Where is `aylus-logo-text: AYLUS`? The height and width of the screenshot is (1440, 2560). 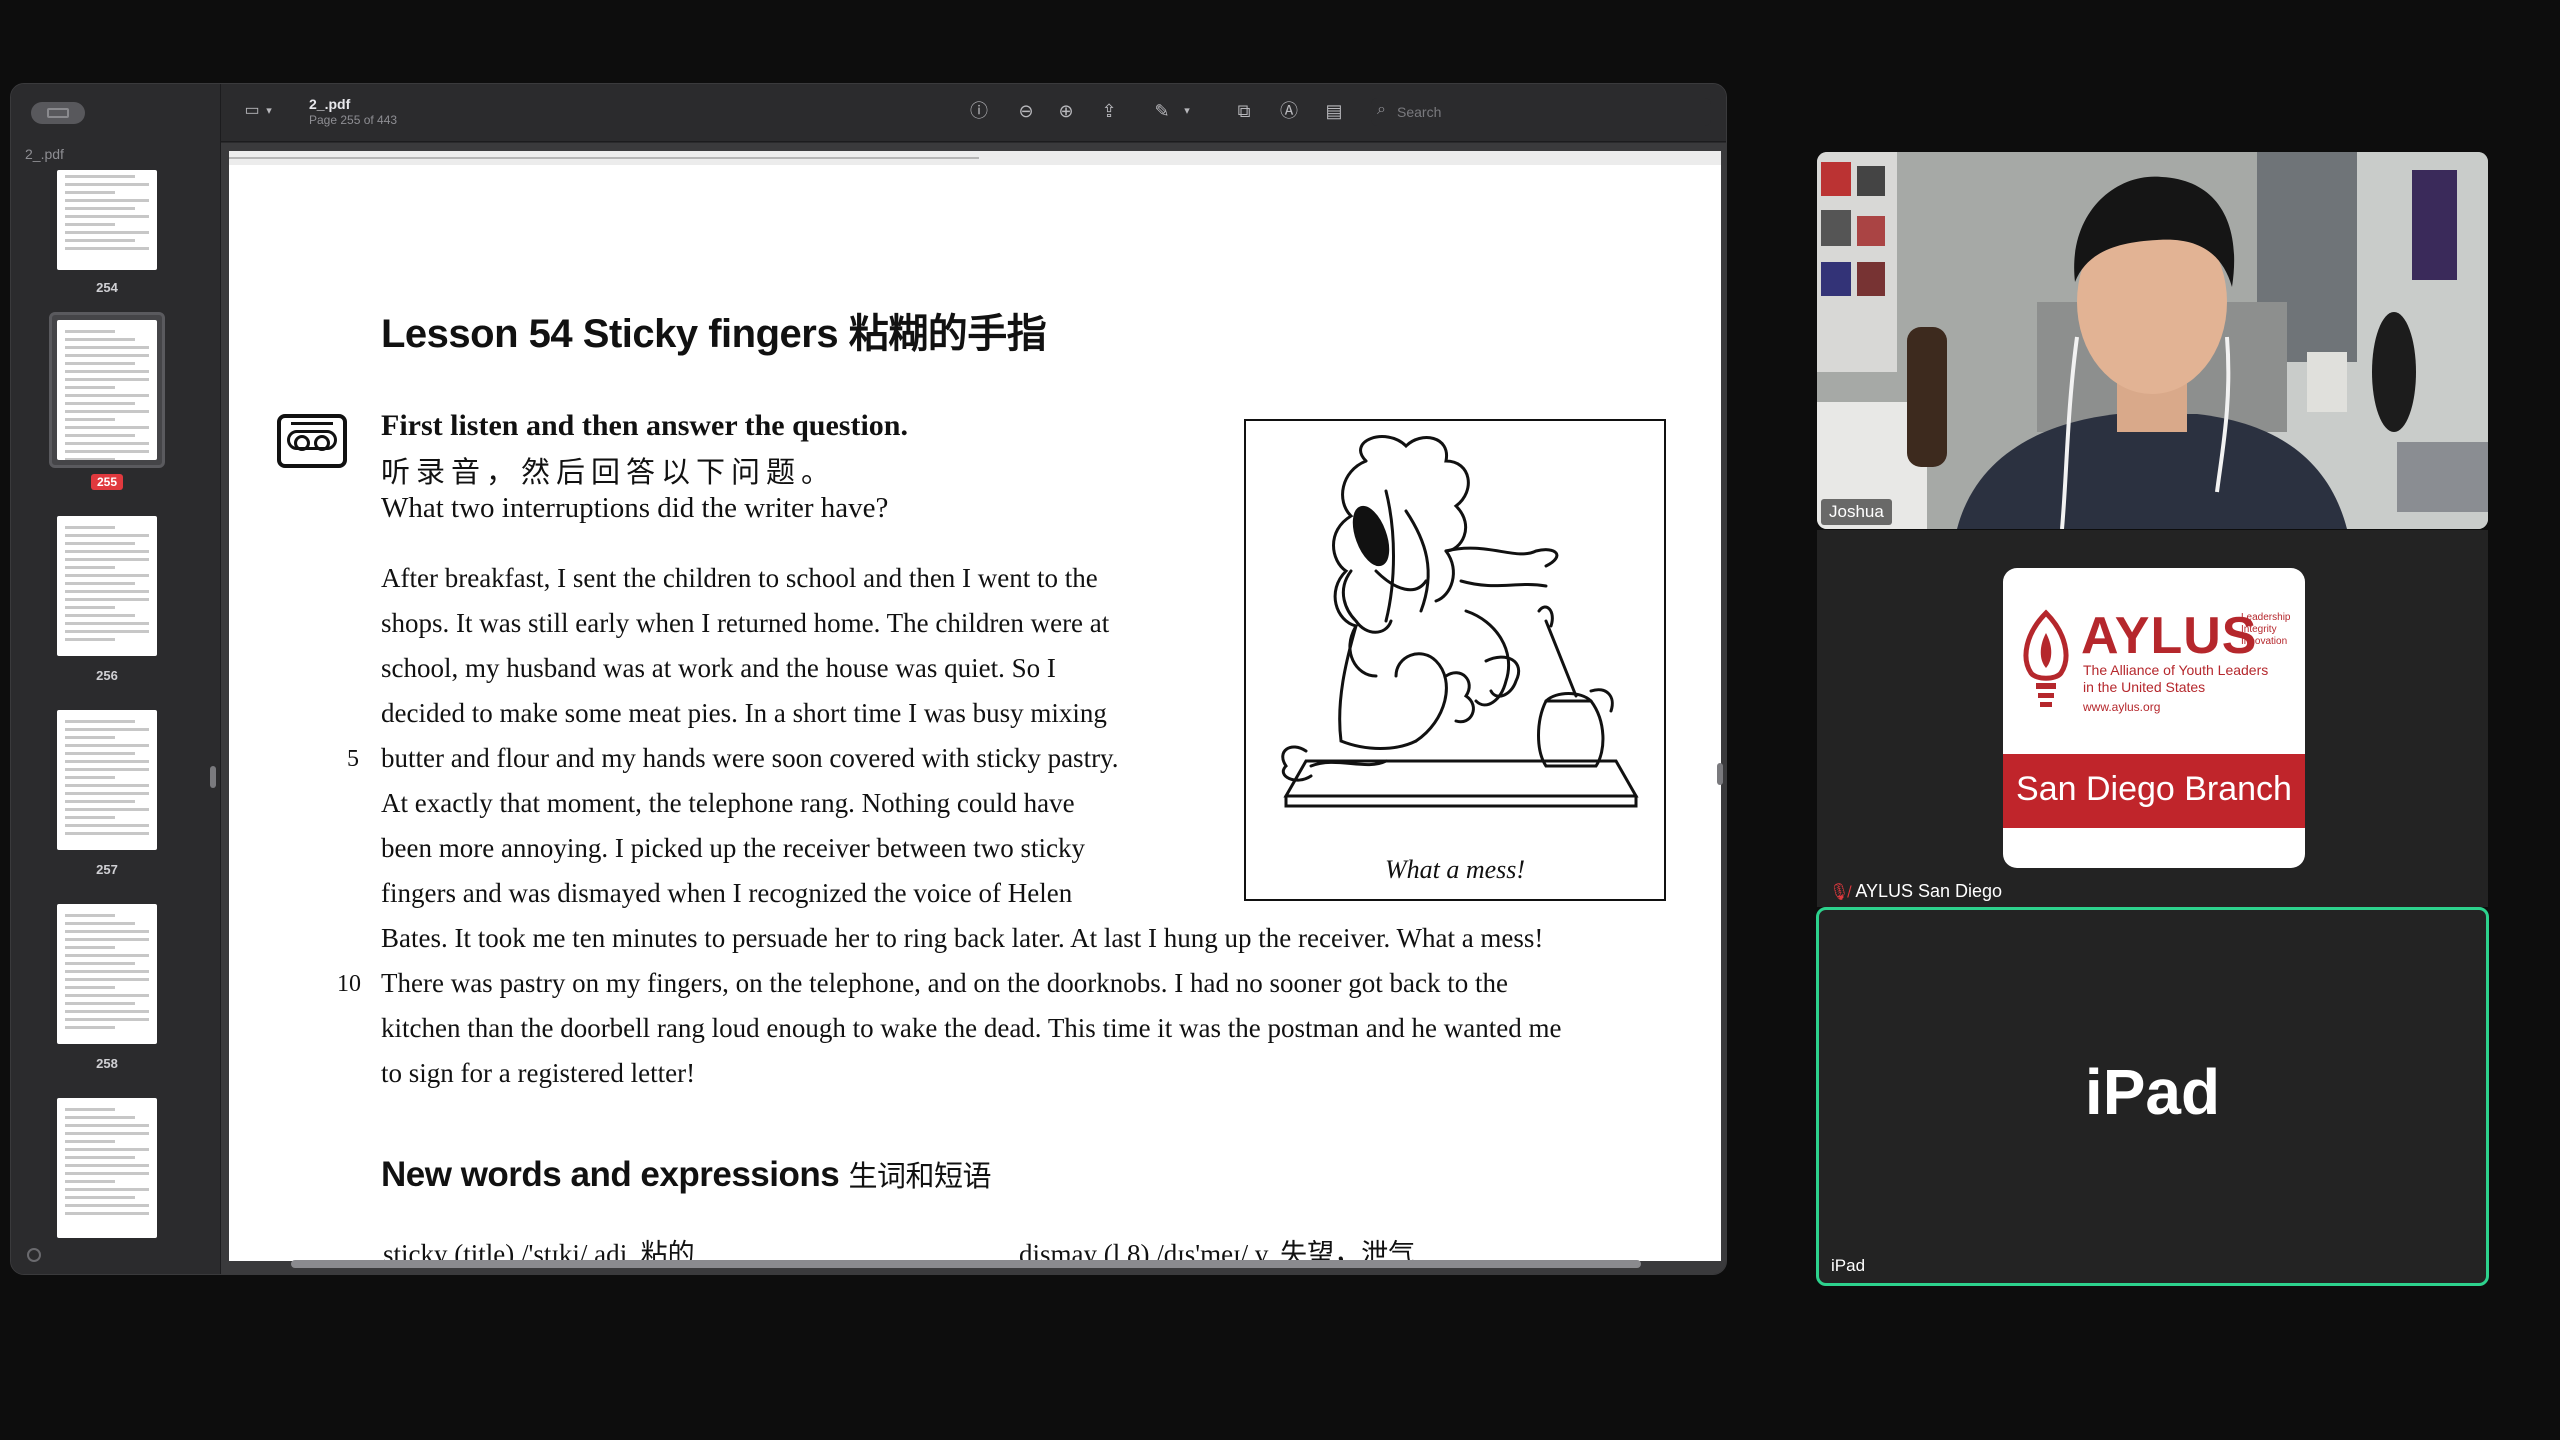
aylus-logo-text: AYLUS is located at coordinates (2169, 636).